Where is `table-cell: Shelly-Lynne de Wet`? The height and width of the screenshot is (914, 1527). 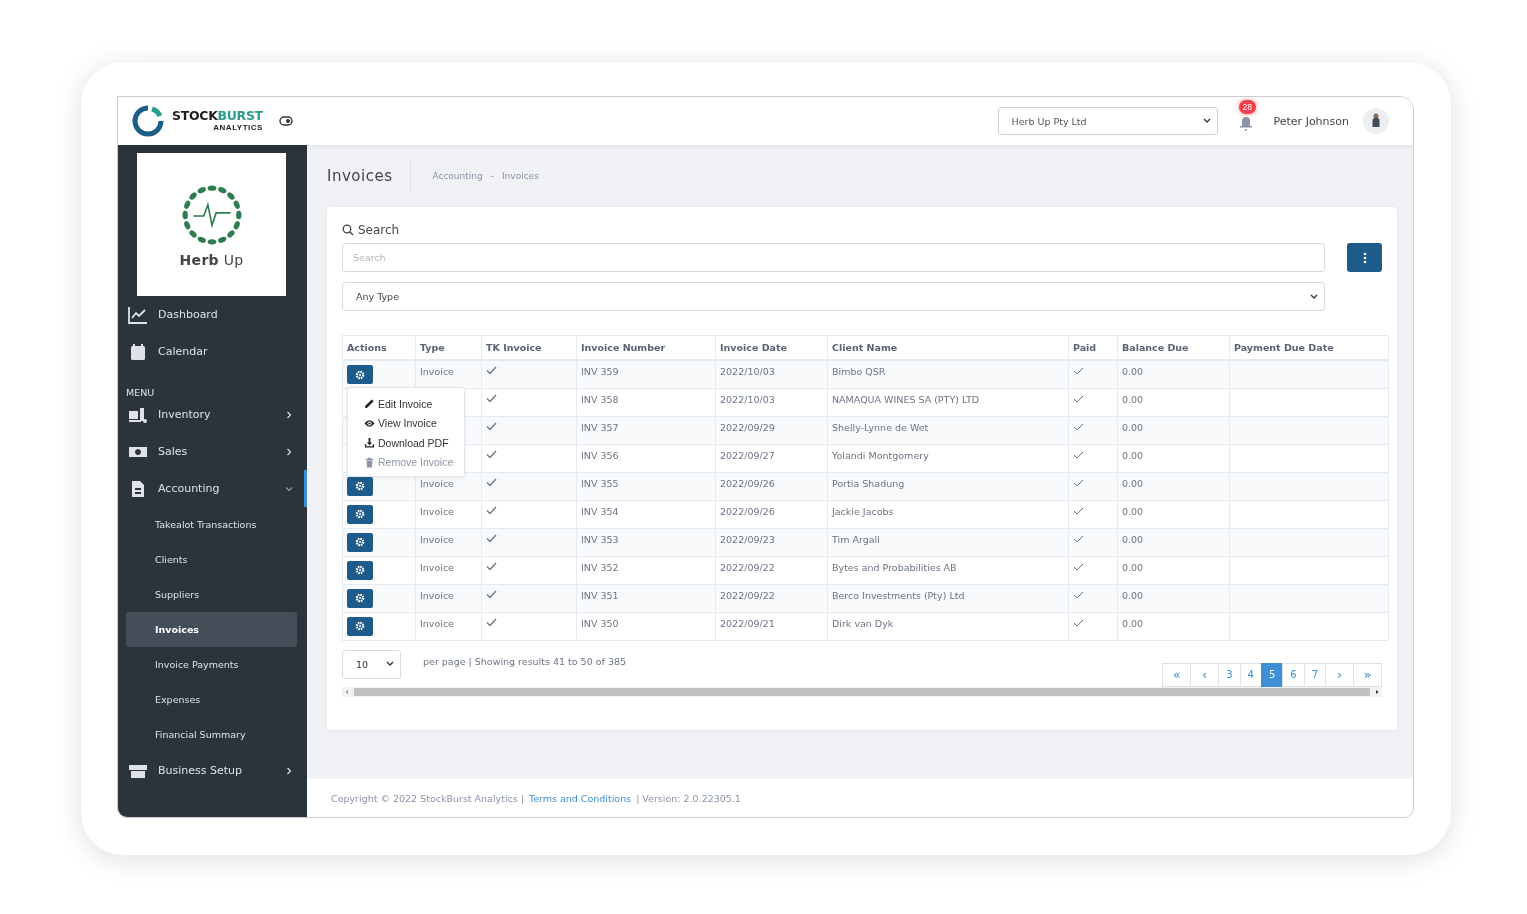
table-cell: Shelly-Lynne de Wet is located at coordinates (880, 427).